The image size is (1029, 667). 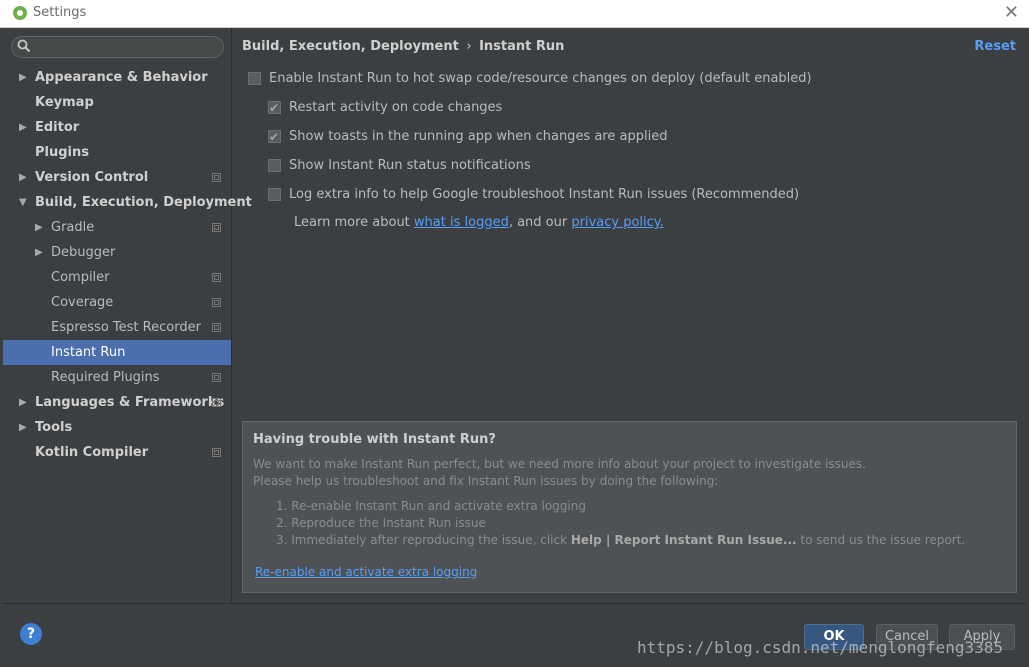 I want to click on search-box, so click(x=117, y=47).